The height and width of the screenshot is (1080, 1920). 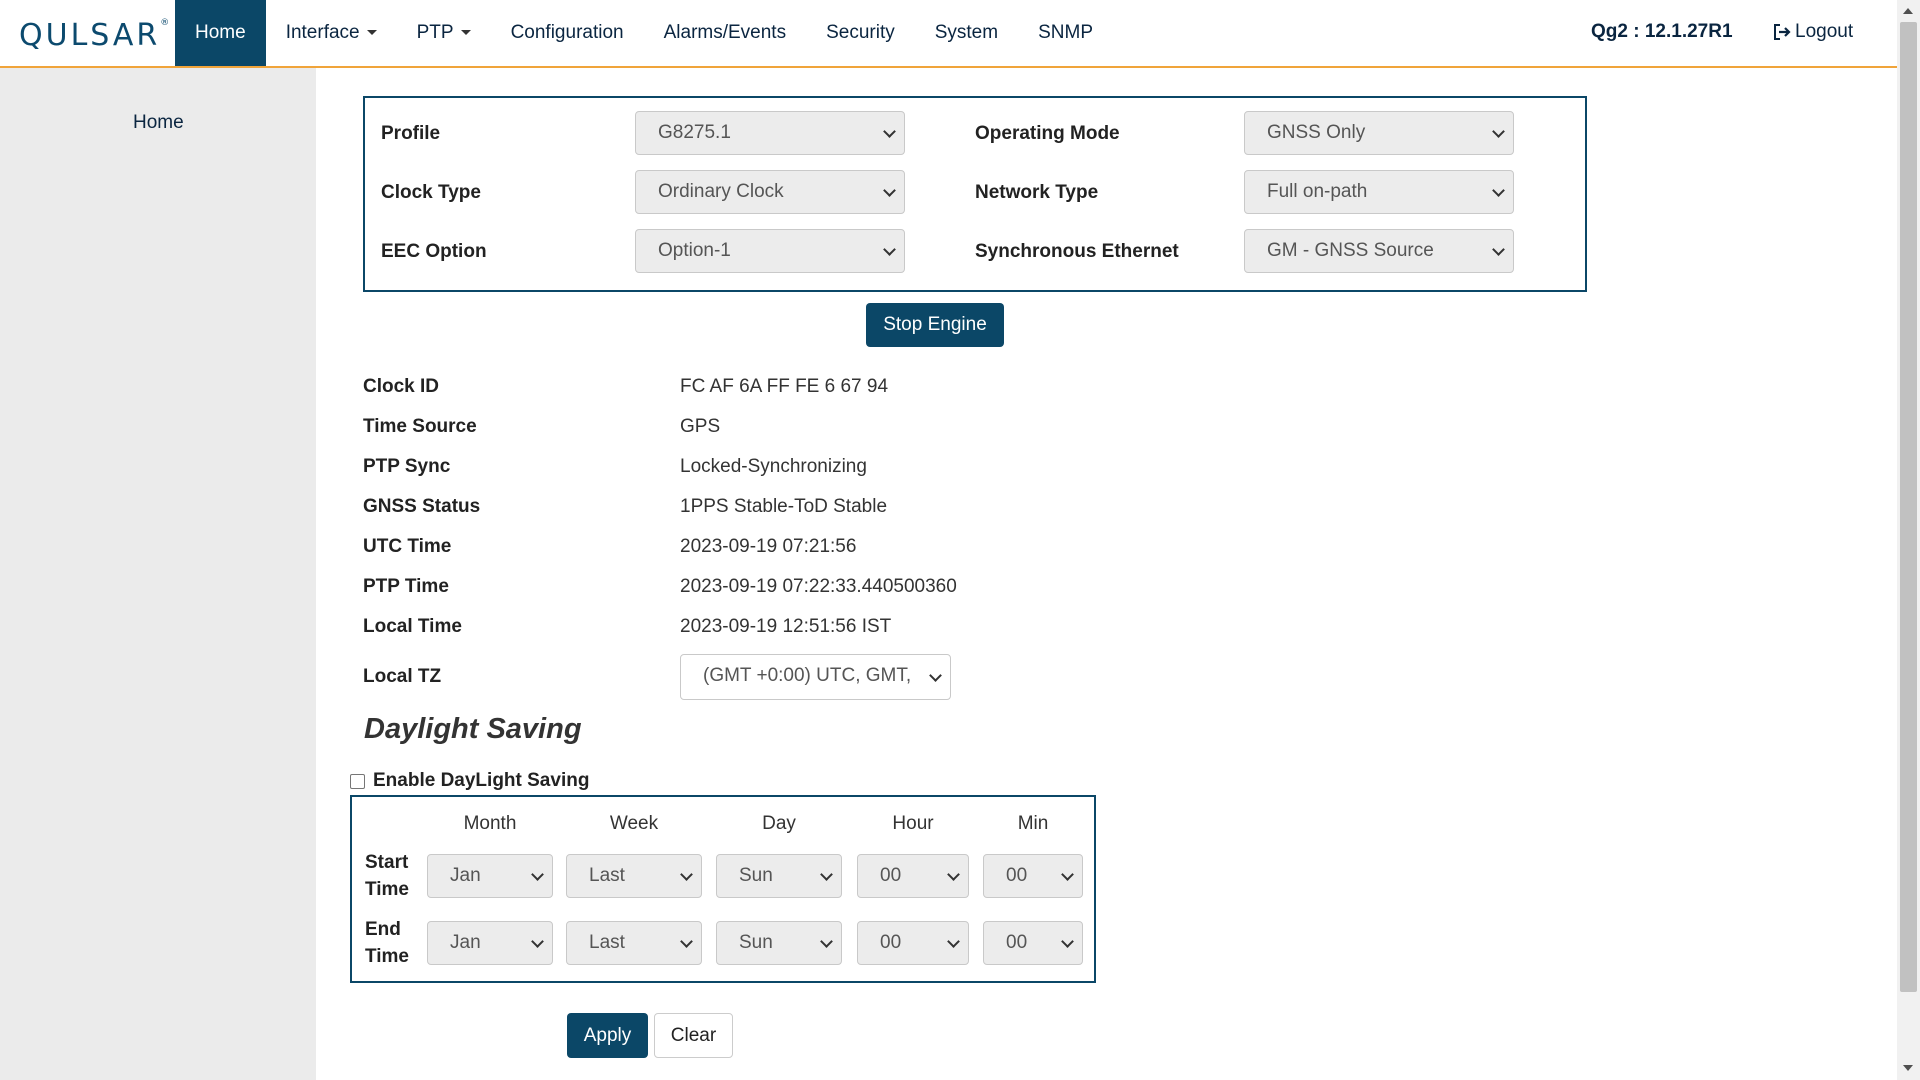 I want to click on end-min-select: 00, so click(x=1033, y=943).